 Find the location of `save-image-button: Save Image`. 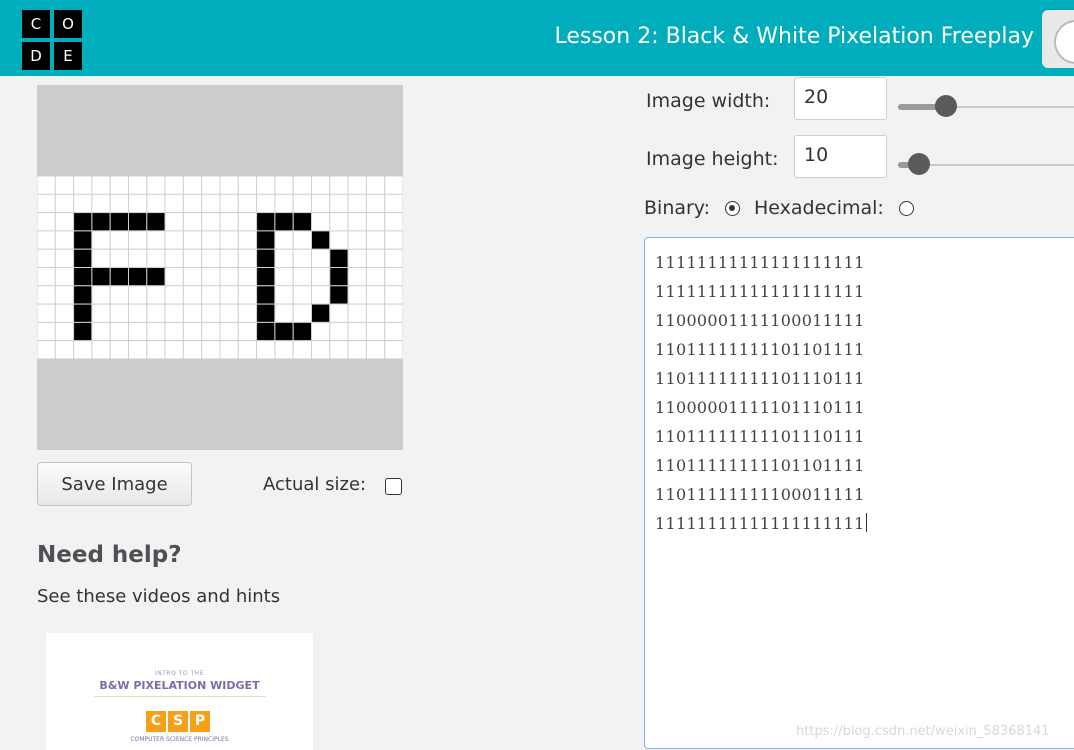

save-image-button: Save Image is located at coordinates (114, 484).